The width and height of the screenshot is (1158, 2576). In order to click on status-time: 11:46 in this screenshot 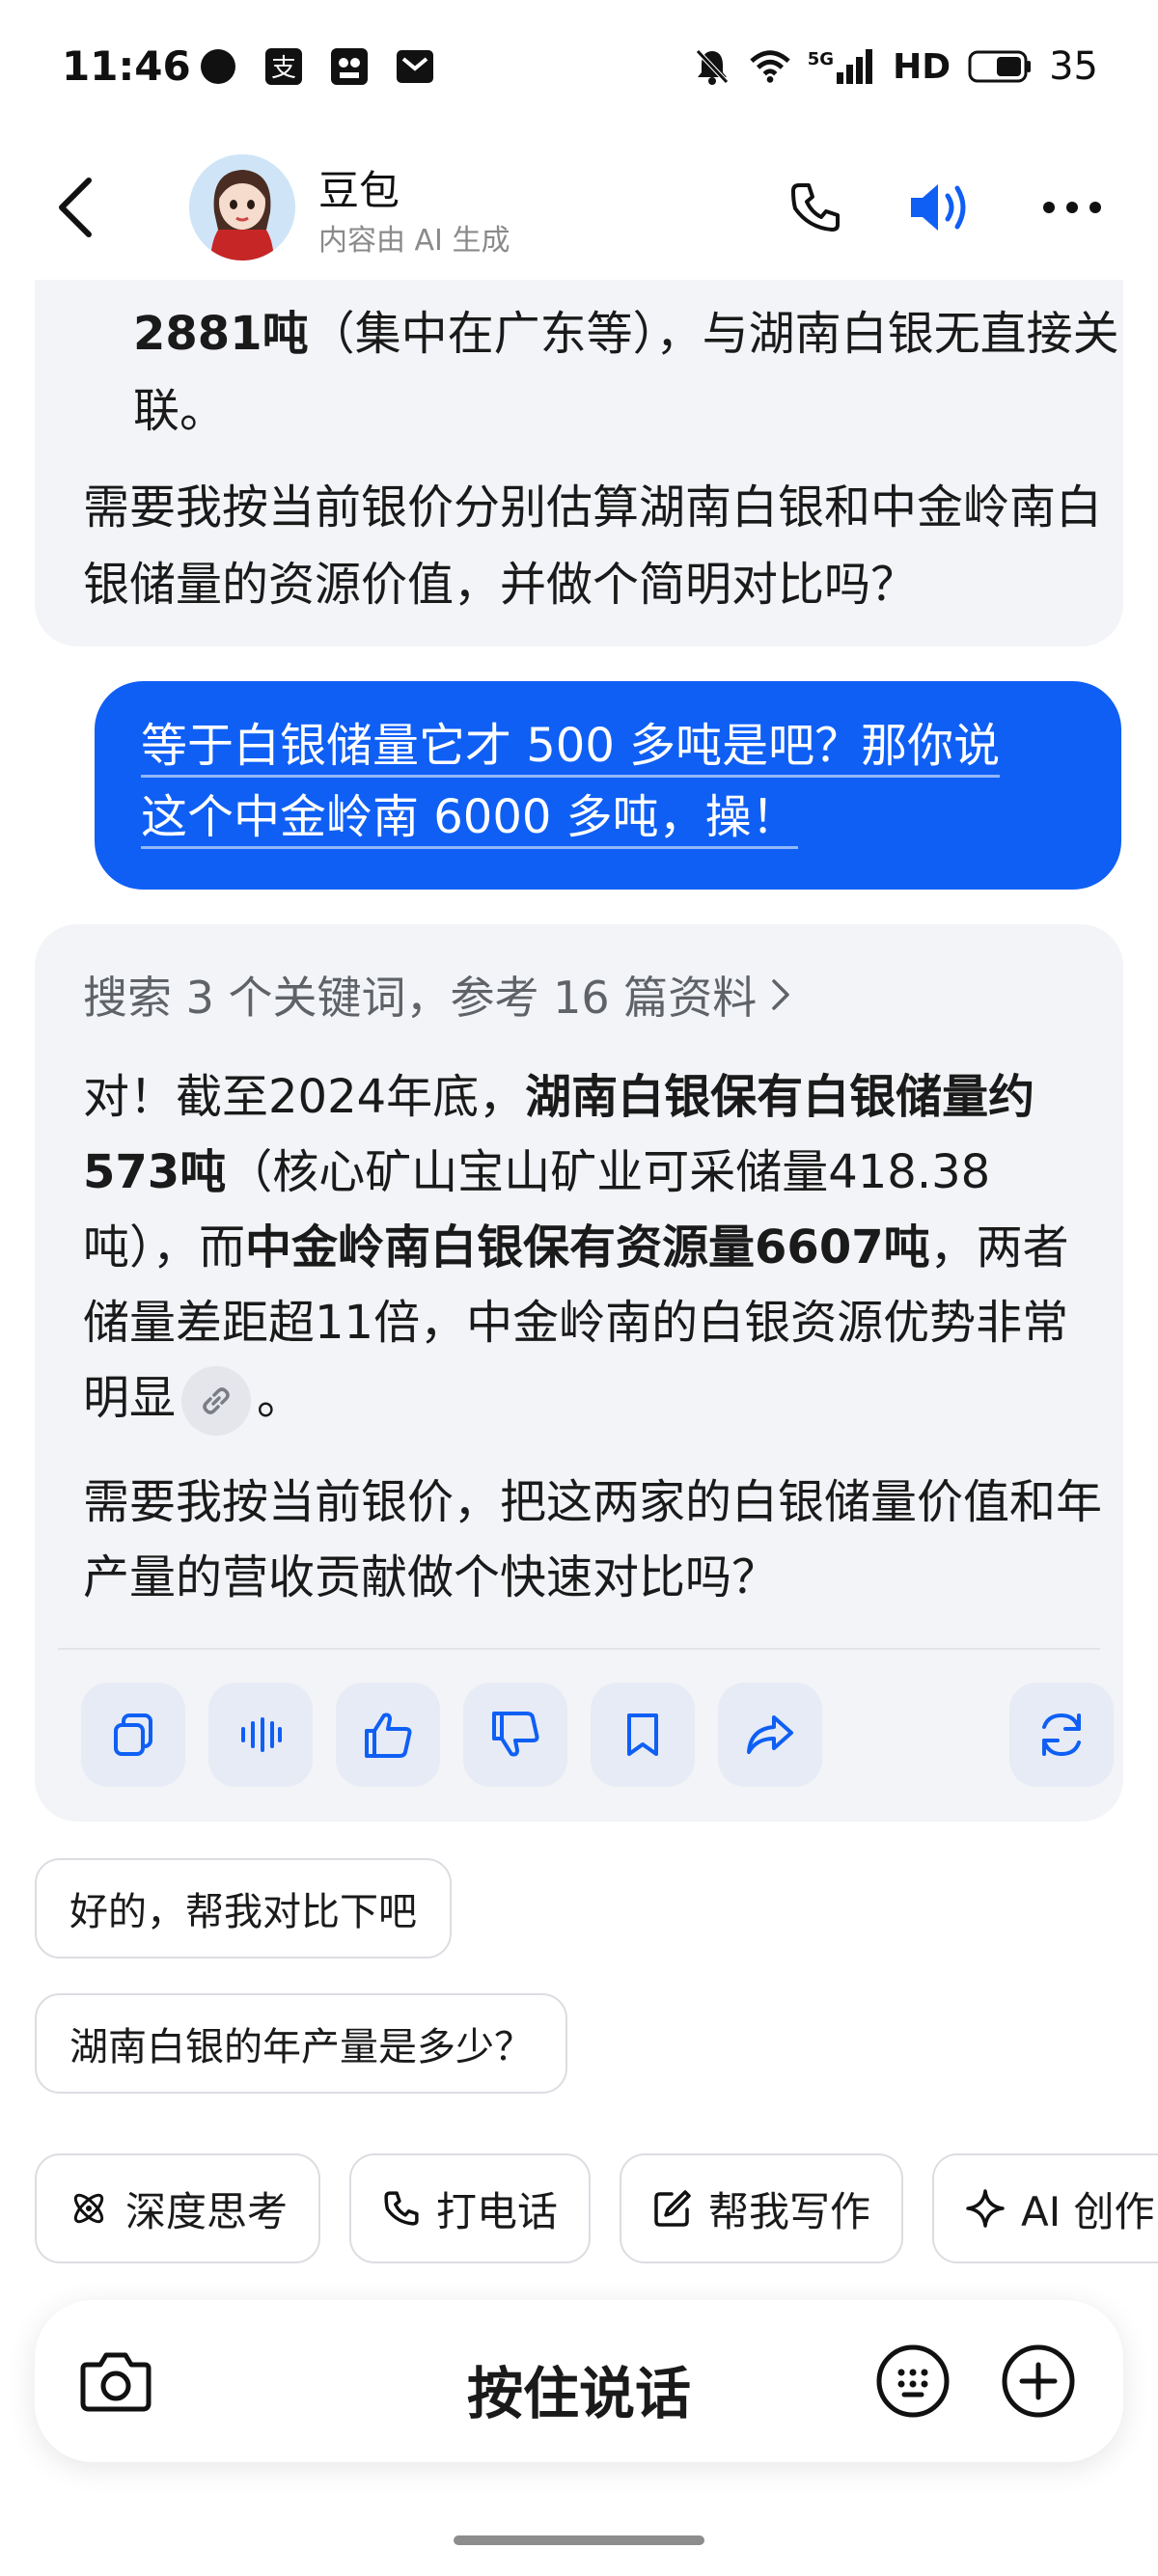, I will do `click(126, 66)`.